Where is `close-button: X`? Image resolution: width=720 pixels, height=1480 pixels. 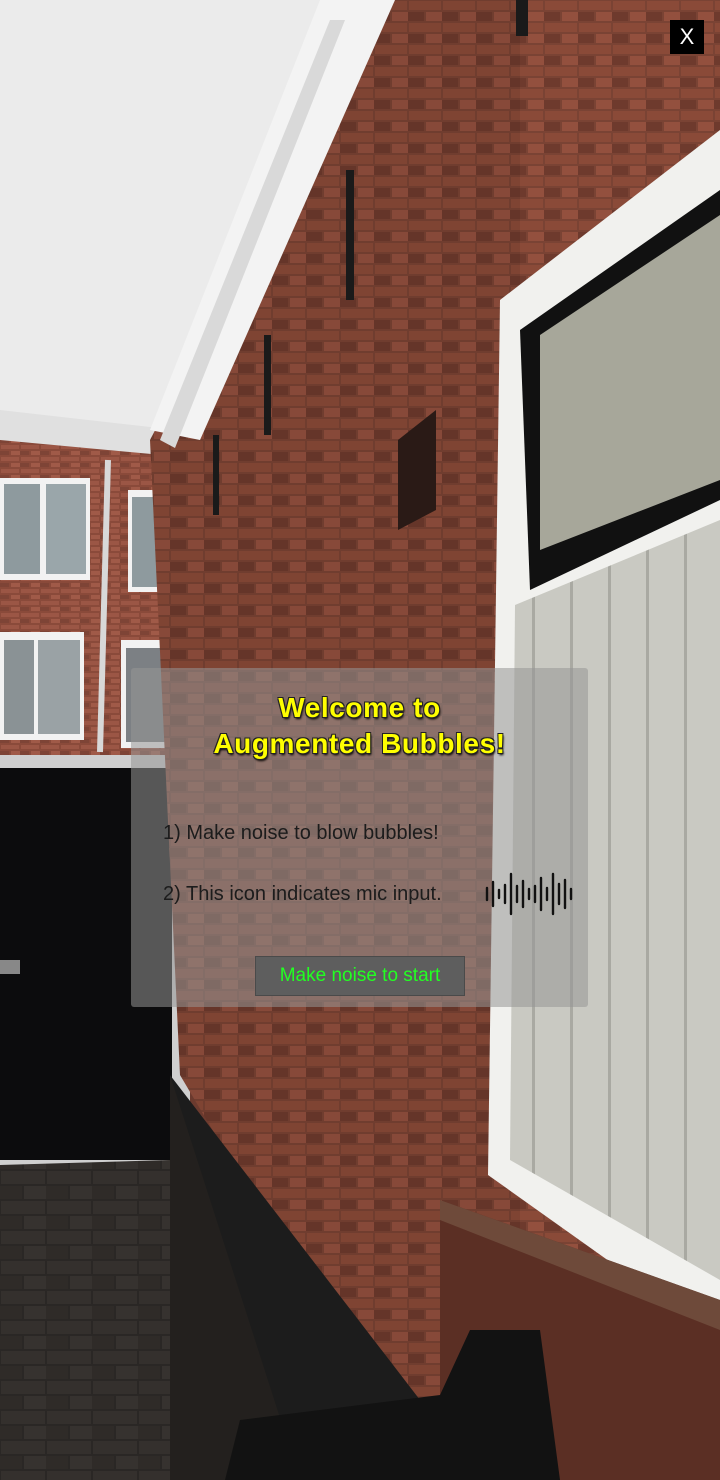
close-button: X is located at coordinates (687, 37).